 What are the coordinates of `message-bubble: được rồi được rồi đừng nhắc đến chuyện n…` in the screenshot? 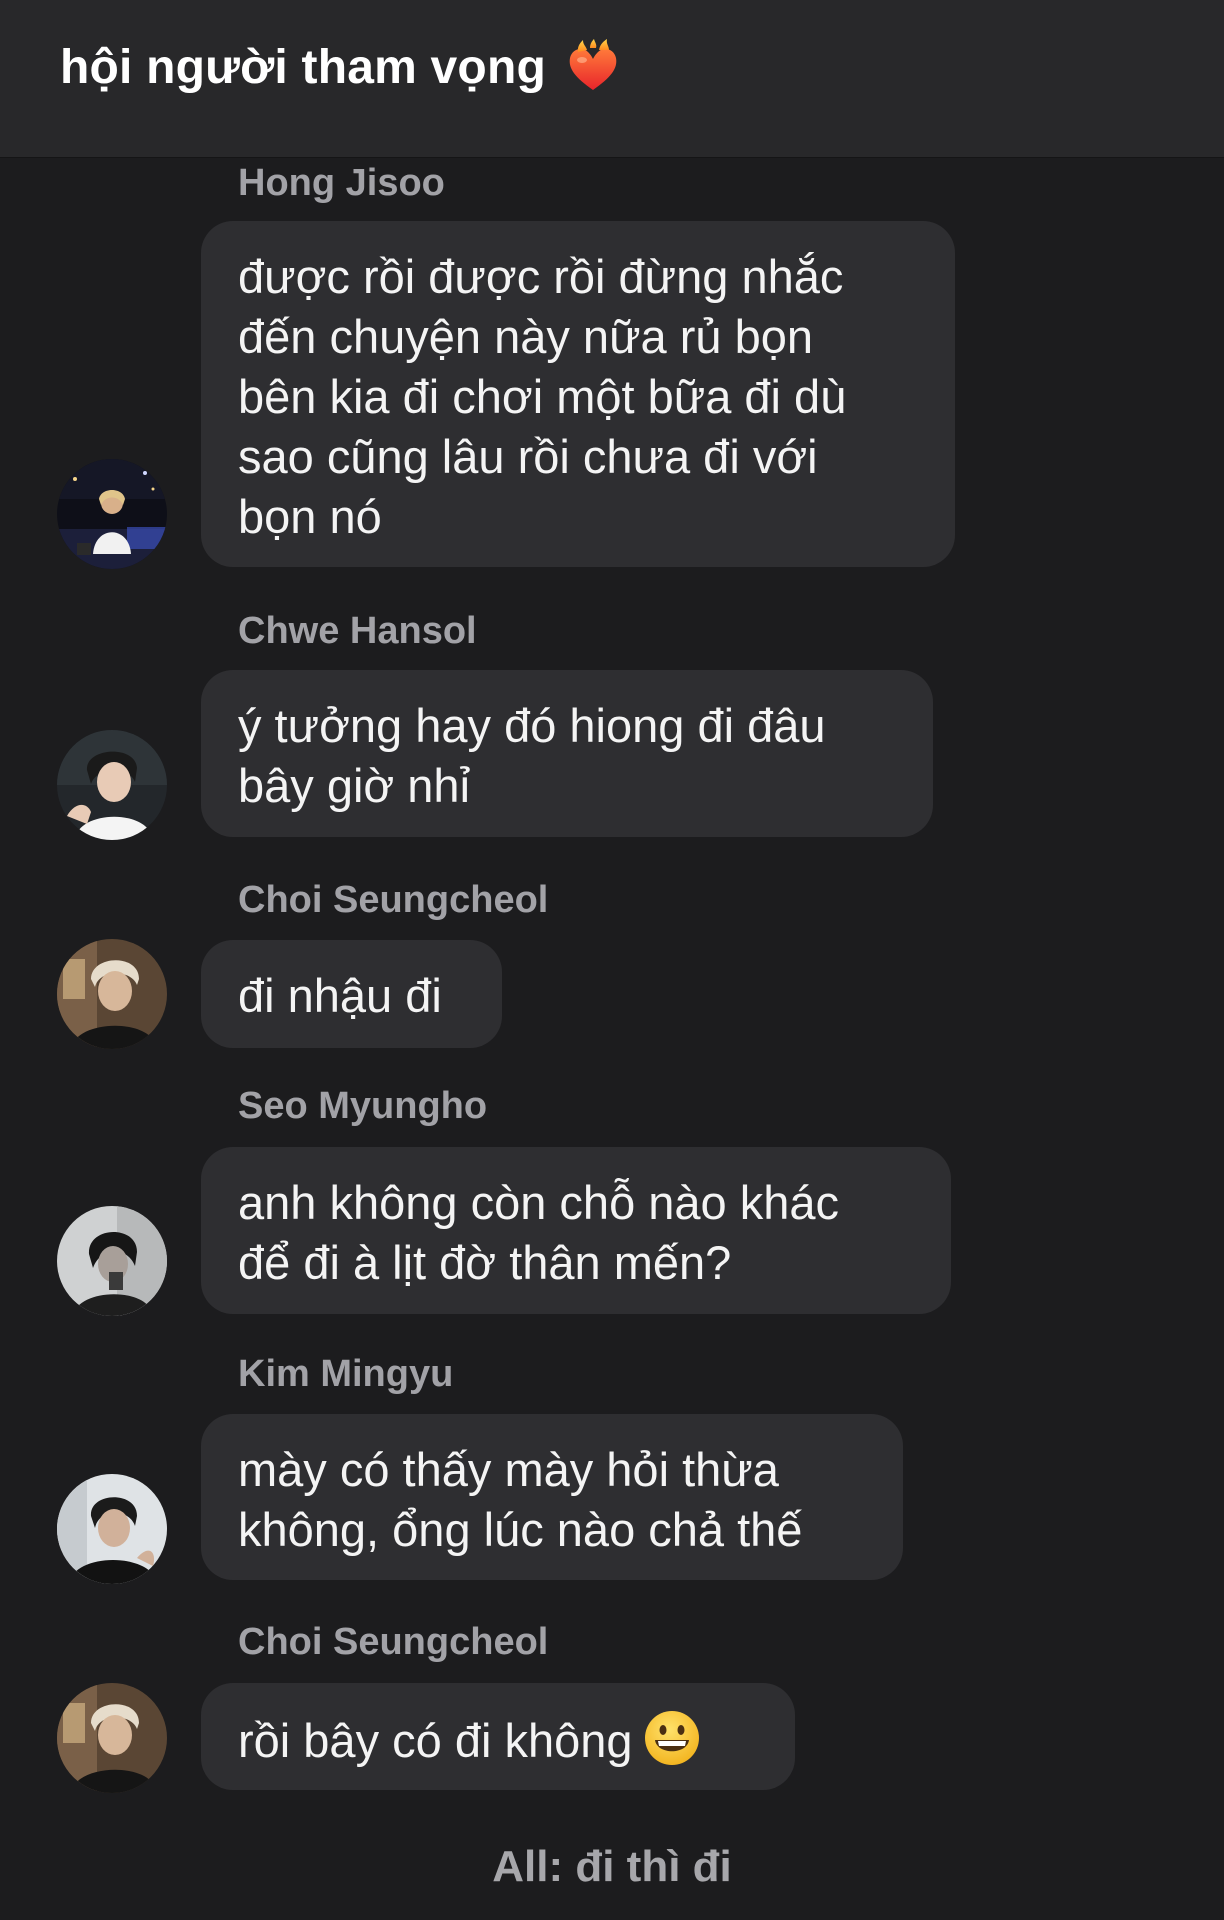 It's located at (578, 394).